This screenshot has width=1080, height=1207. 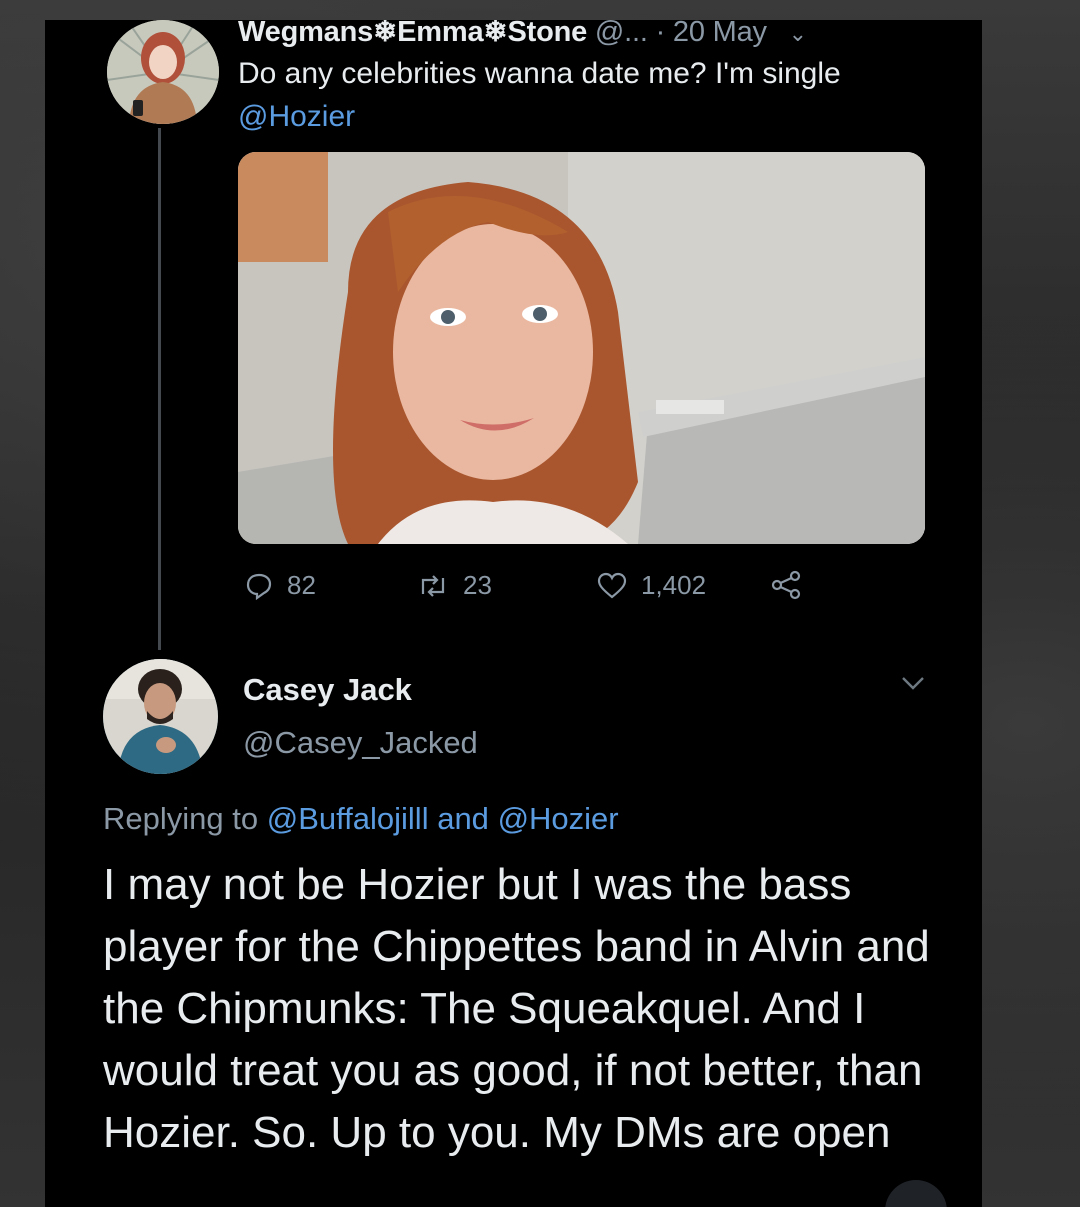 I want to click on replying-and: and, so click(x=463, y=818).